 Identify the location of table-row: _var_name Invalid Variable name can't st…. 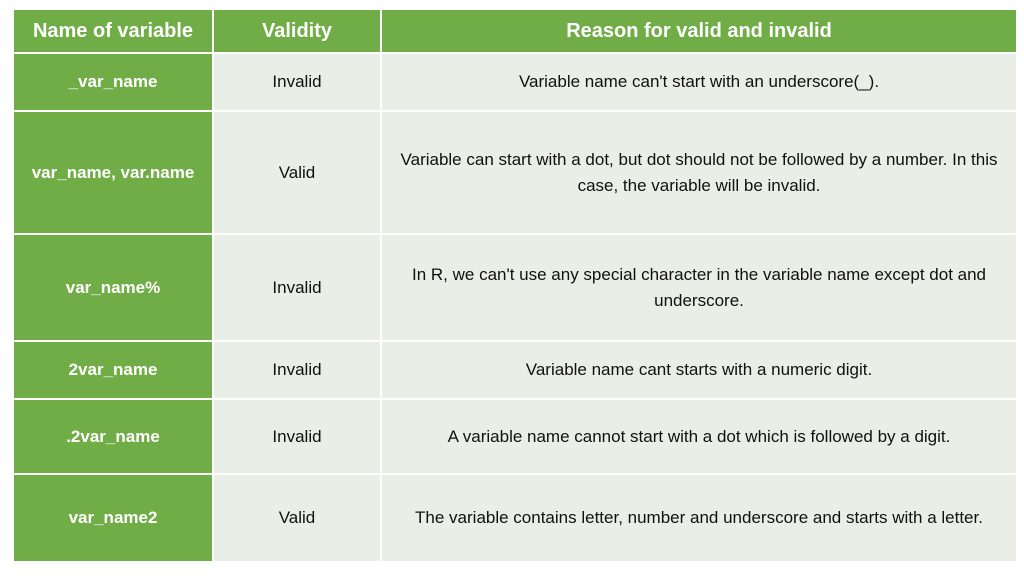
(515, 82).